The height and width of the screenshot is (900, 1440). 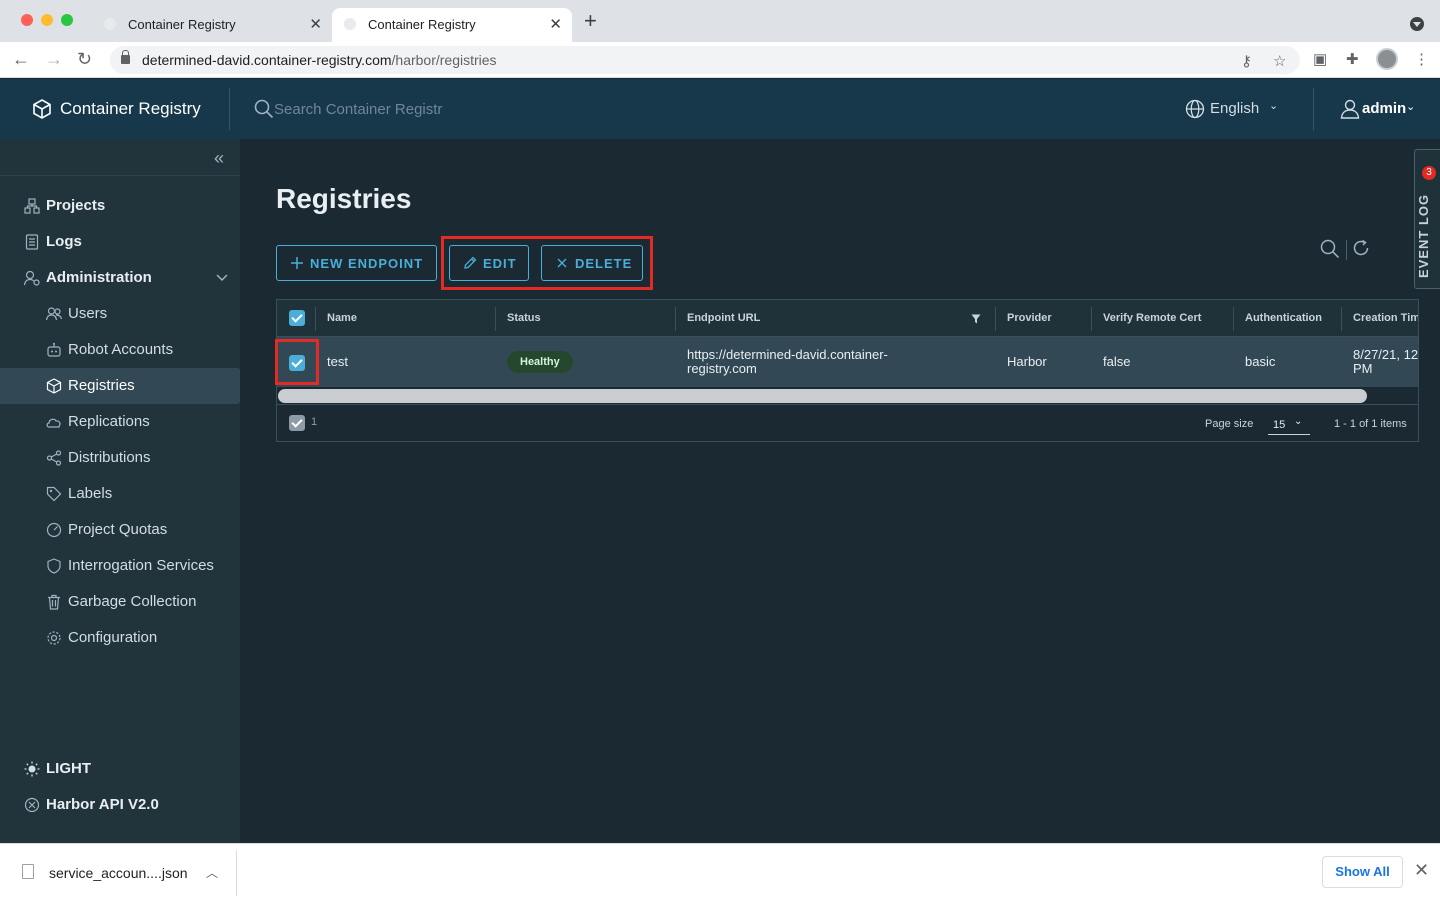 What do you see at coordinates (113, 637) in the screenshot?
I see `sidebar-item-label: Configuration` at bounding box center [113, 637].